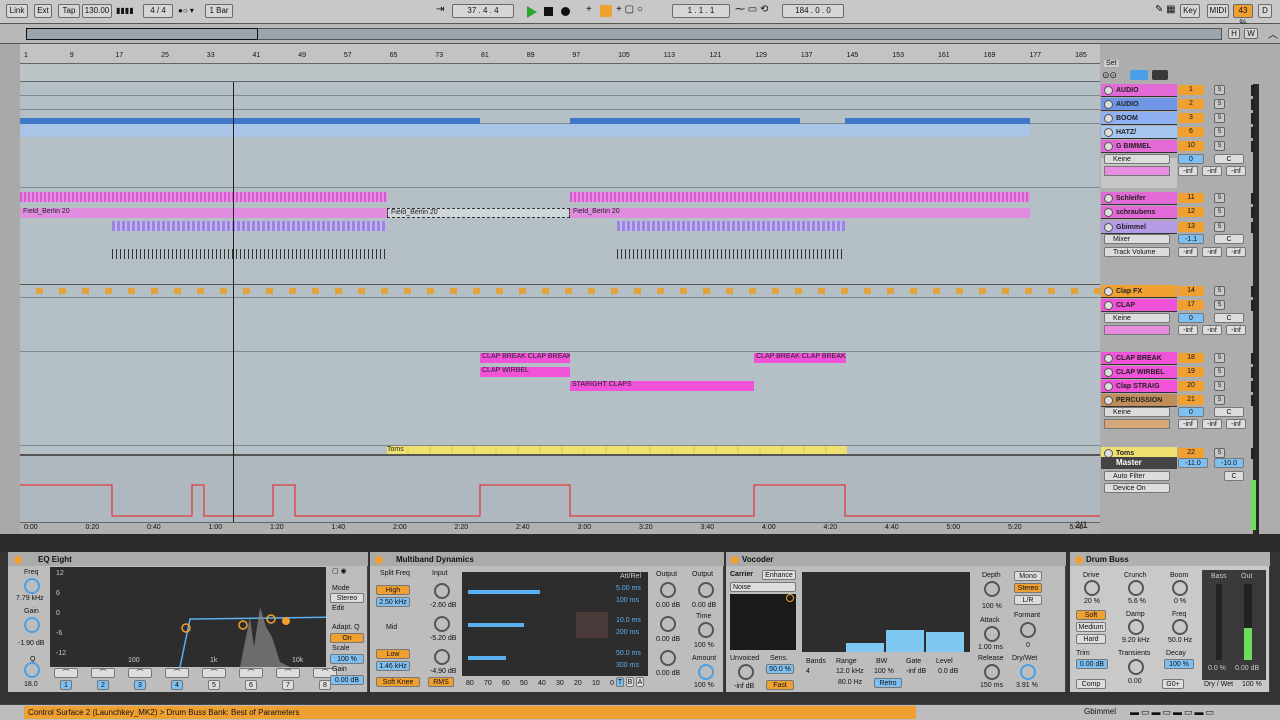  I want to click on mb-attrel-value: 300 ms, so click(627, 665).